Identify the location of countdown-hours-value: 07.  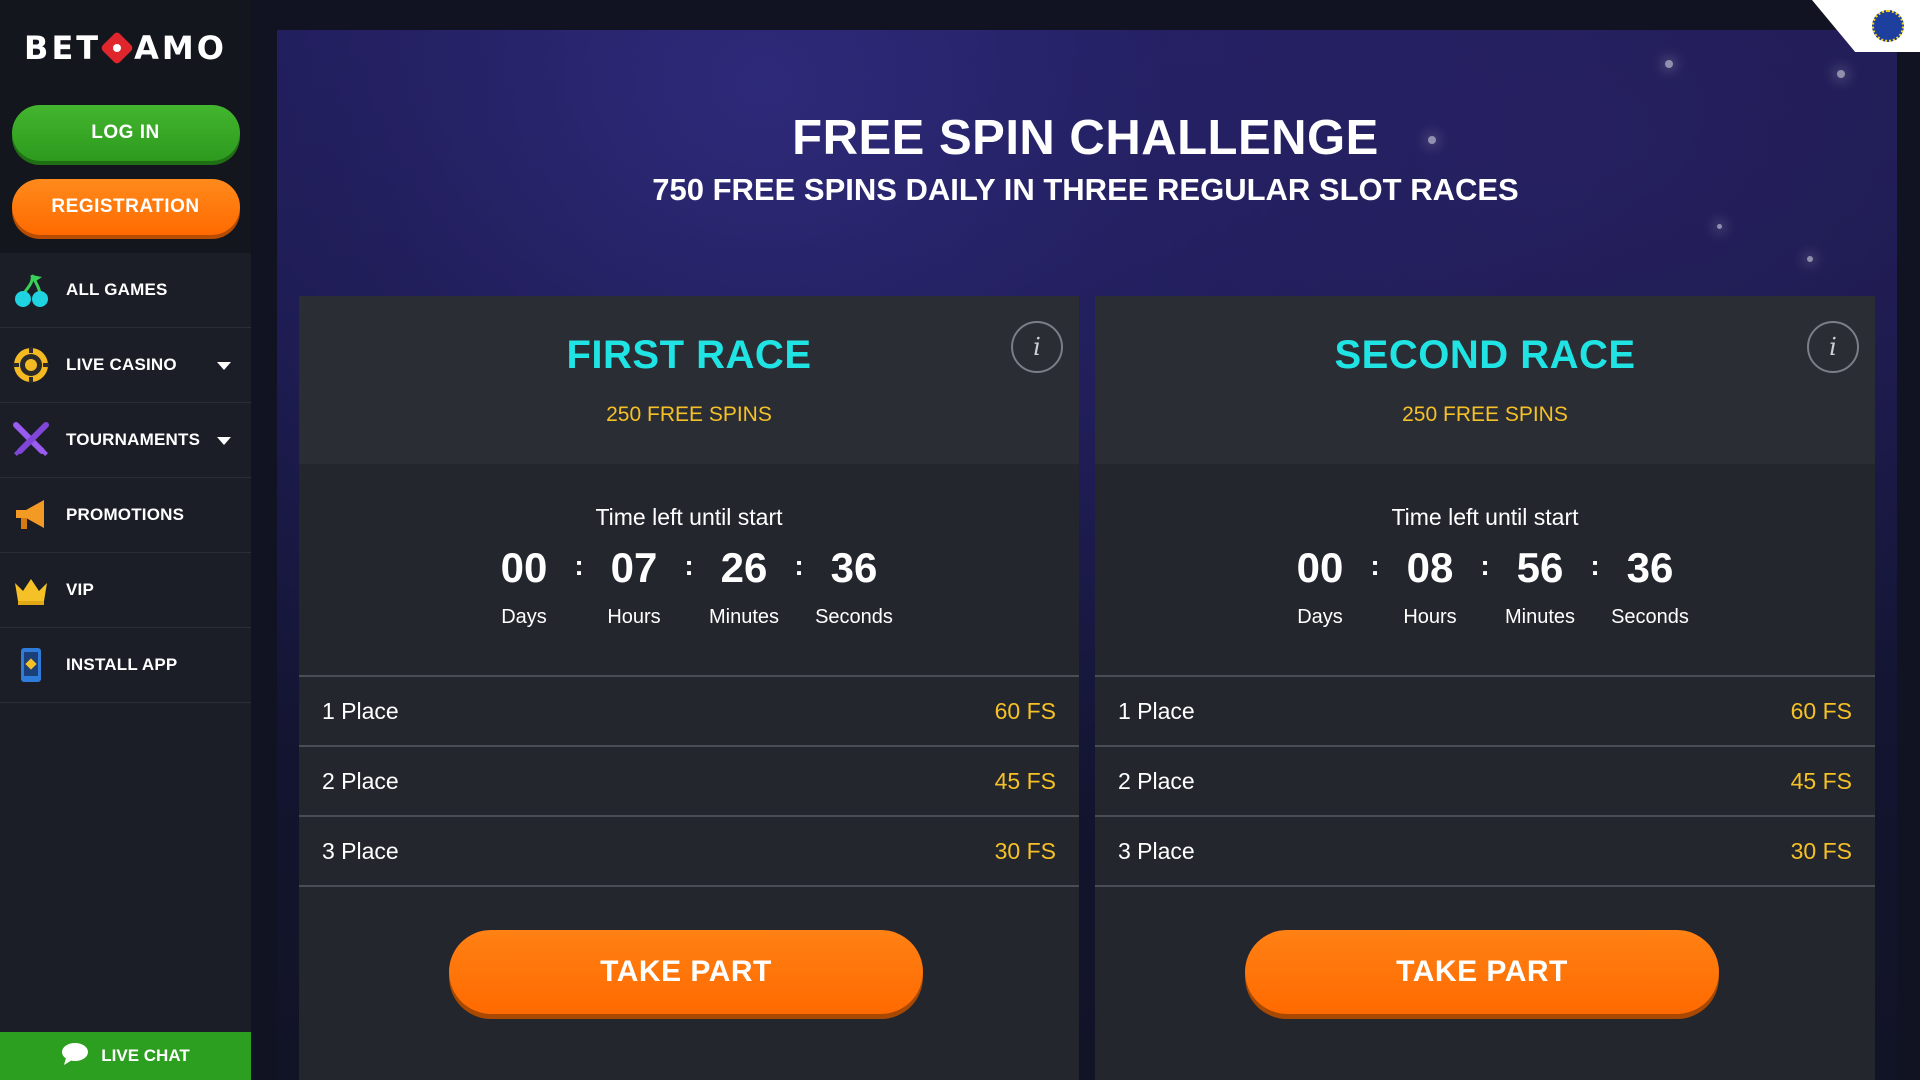
(634, 567).